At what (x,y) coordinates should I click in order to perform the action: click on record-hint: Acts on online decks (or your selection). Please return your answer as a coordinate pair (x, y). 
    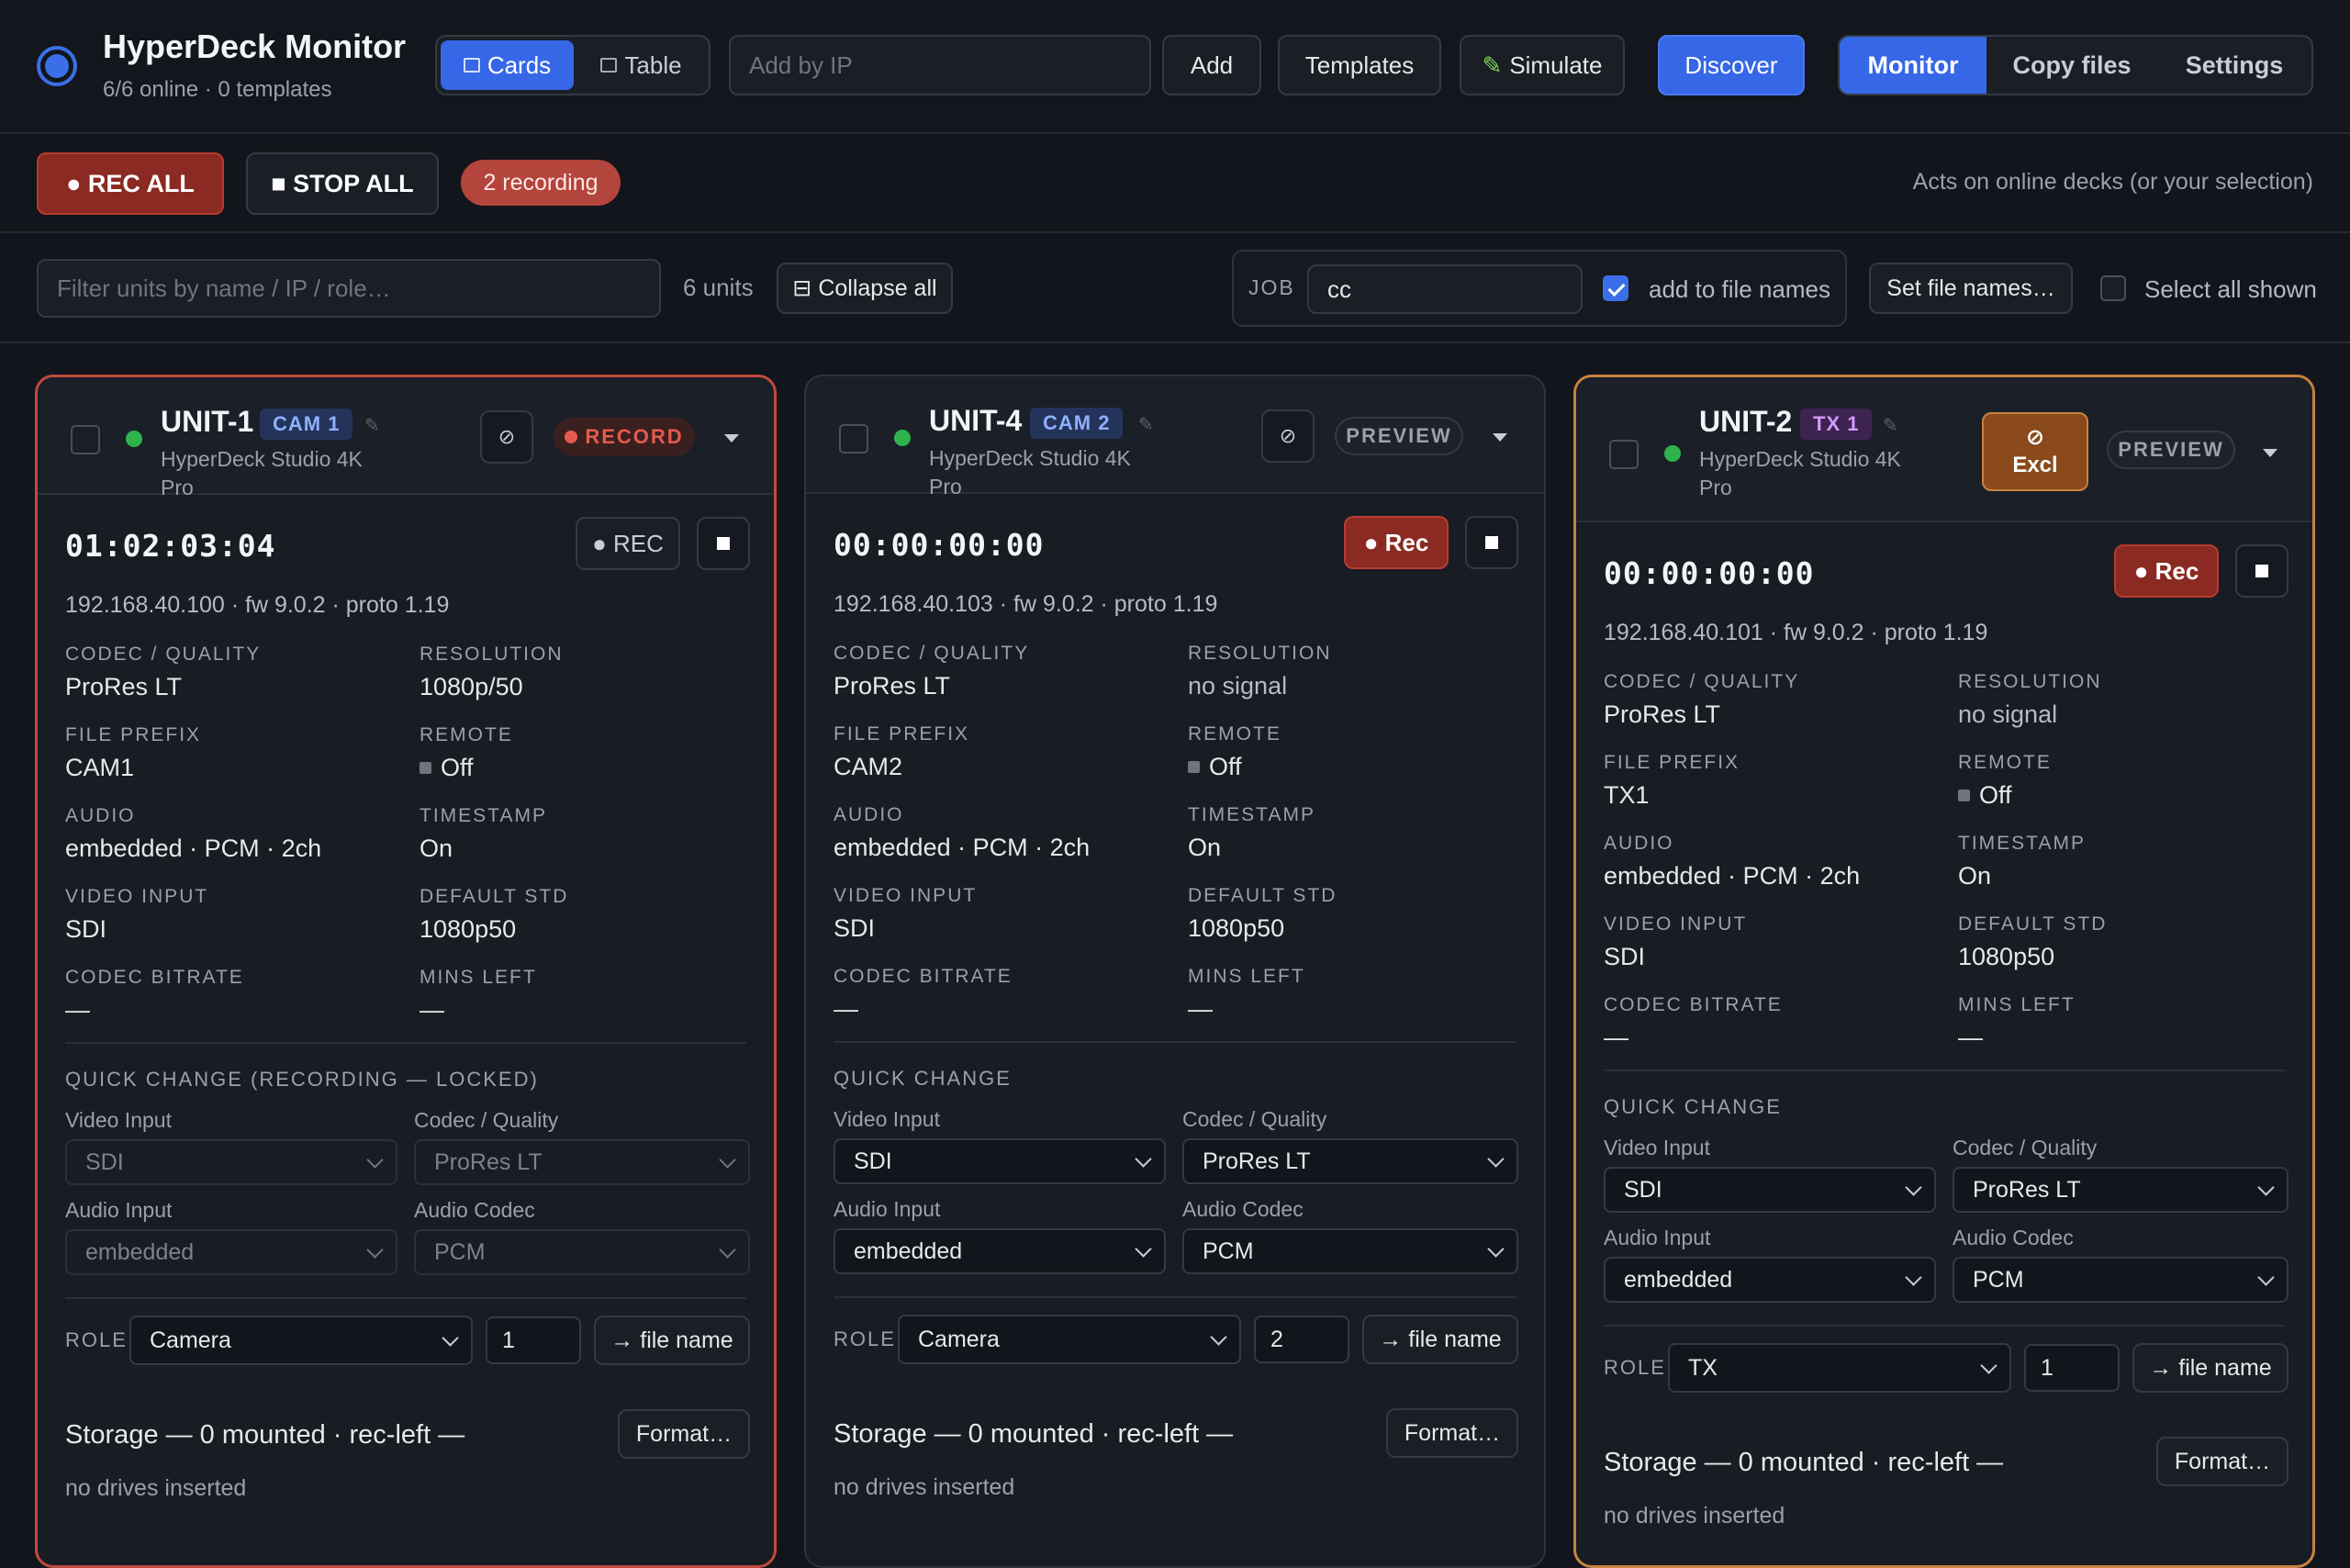
    Looking at the image, I should click on (2112, 182).